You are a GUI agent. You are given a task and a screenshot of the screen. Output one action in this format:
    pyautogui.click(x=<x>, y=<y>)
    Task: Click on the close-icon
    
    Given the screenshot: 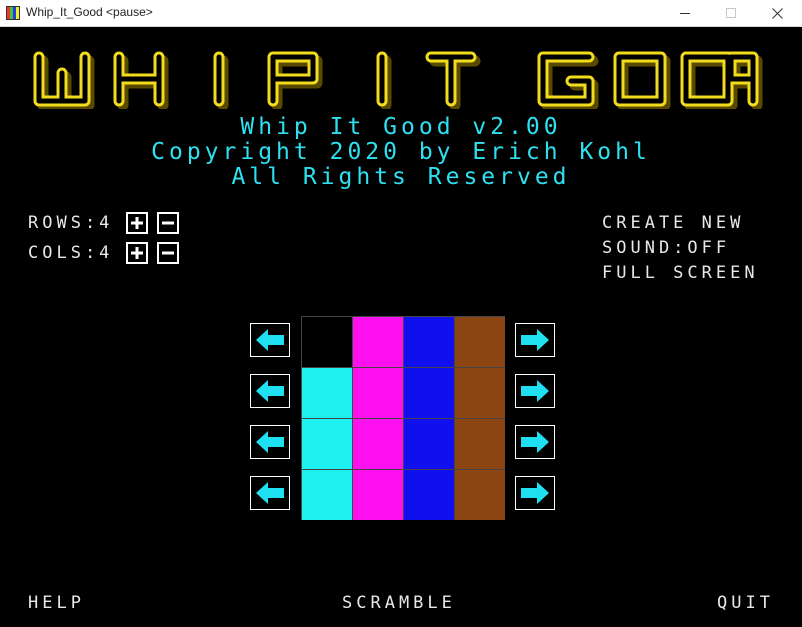 What is the action you would take?
    pyautogui.click(x=777, y=13)
    